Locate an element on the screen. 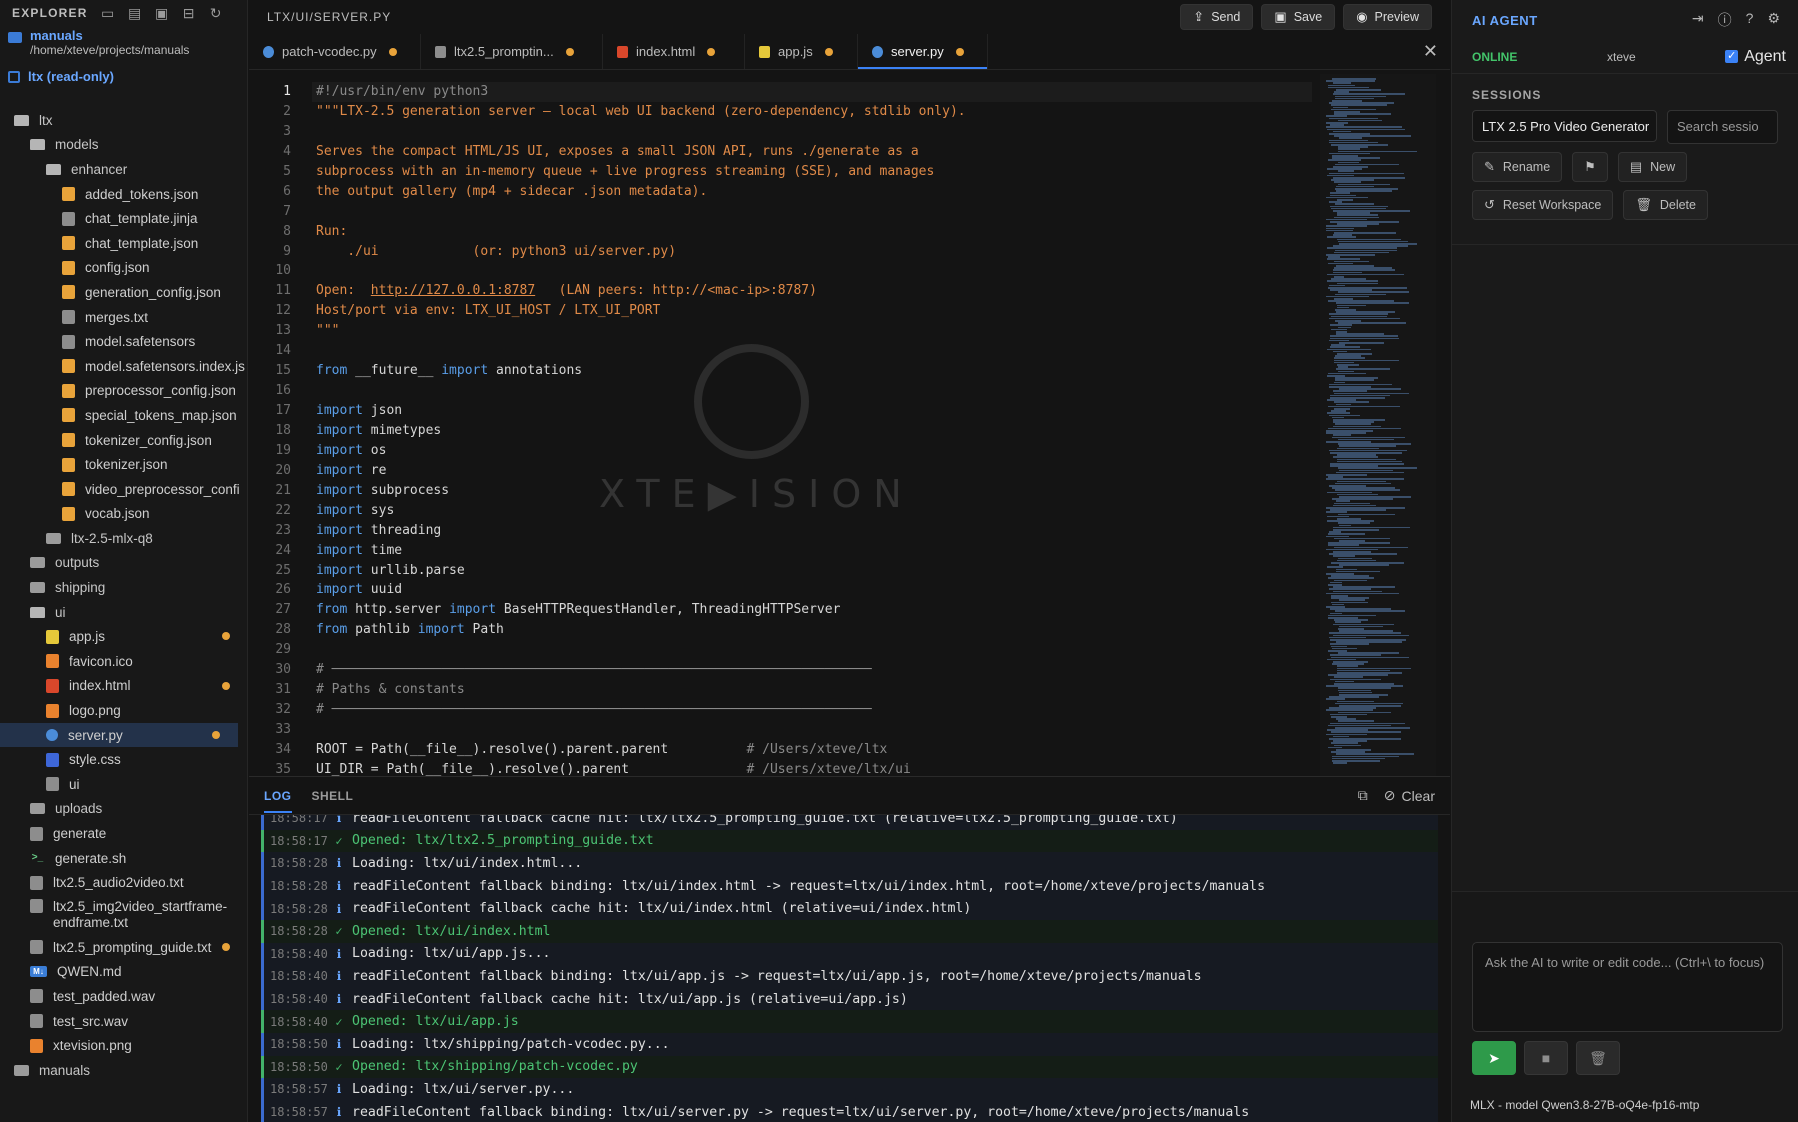 Image resolution: width=1798 pixels, height=1122 pixels. collapse-all-icon: ⊟ is located at coordinates (189, 13).